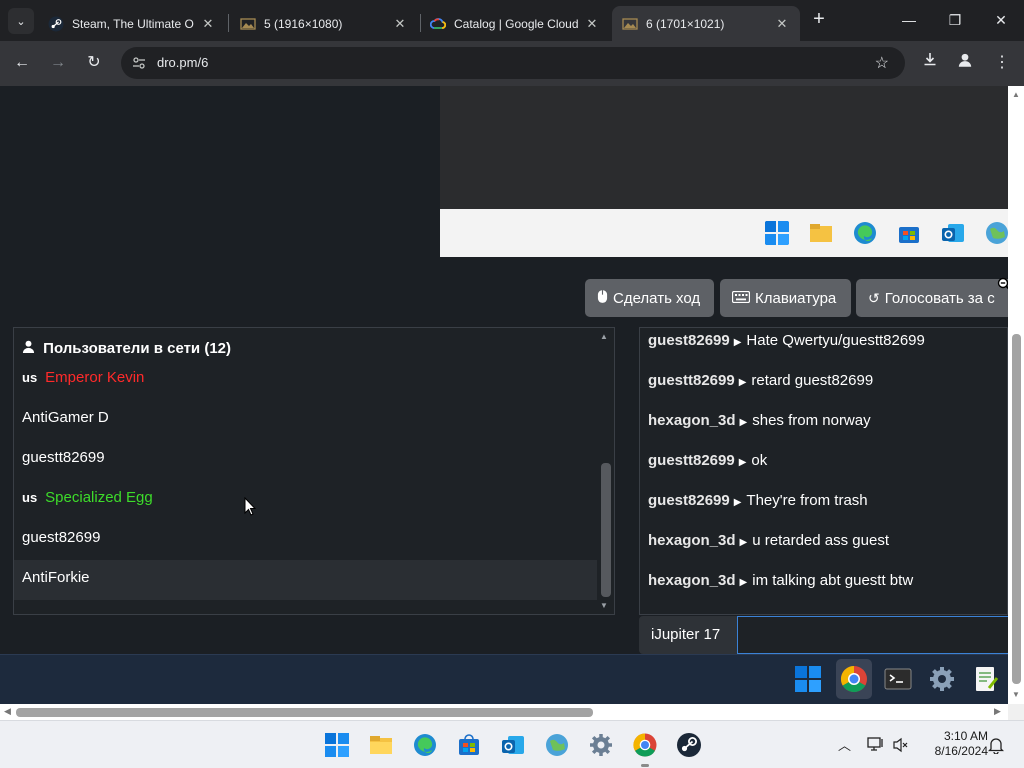 The height and width of the screenshot is (768, 1024). What do you see at coordinates (965, 63) in the screenshot?
I see `profile-icon` at bounding box center [965, 63].